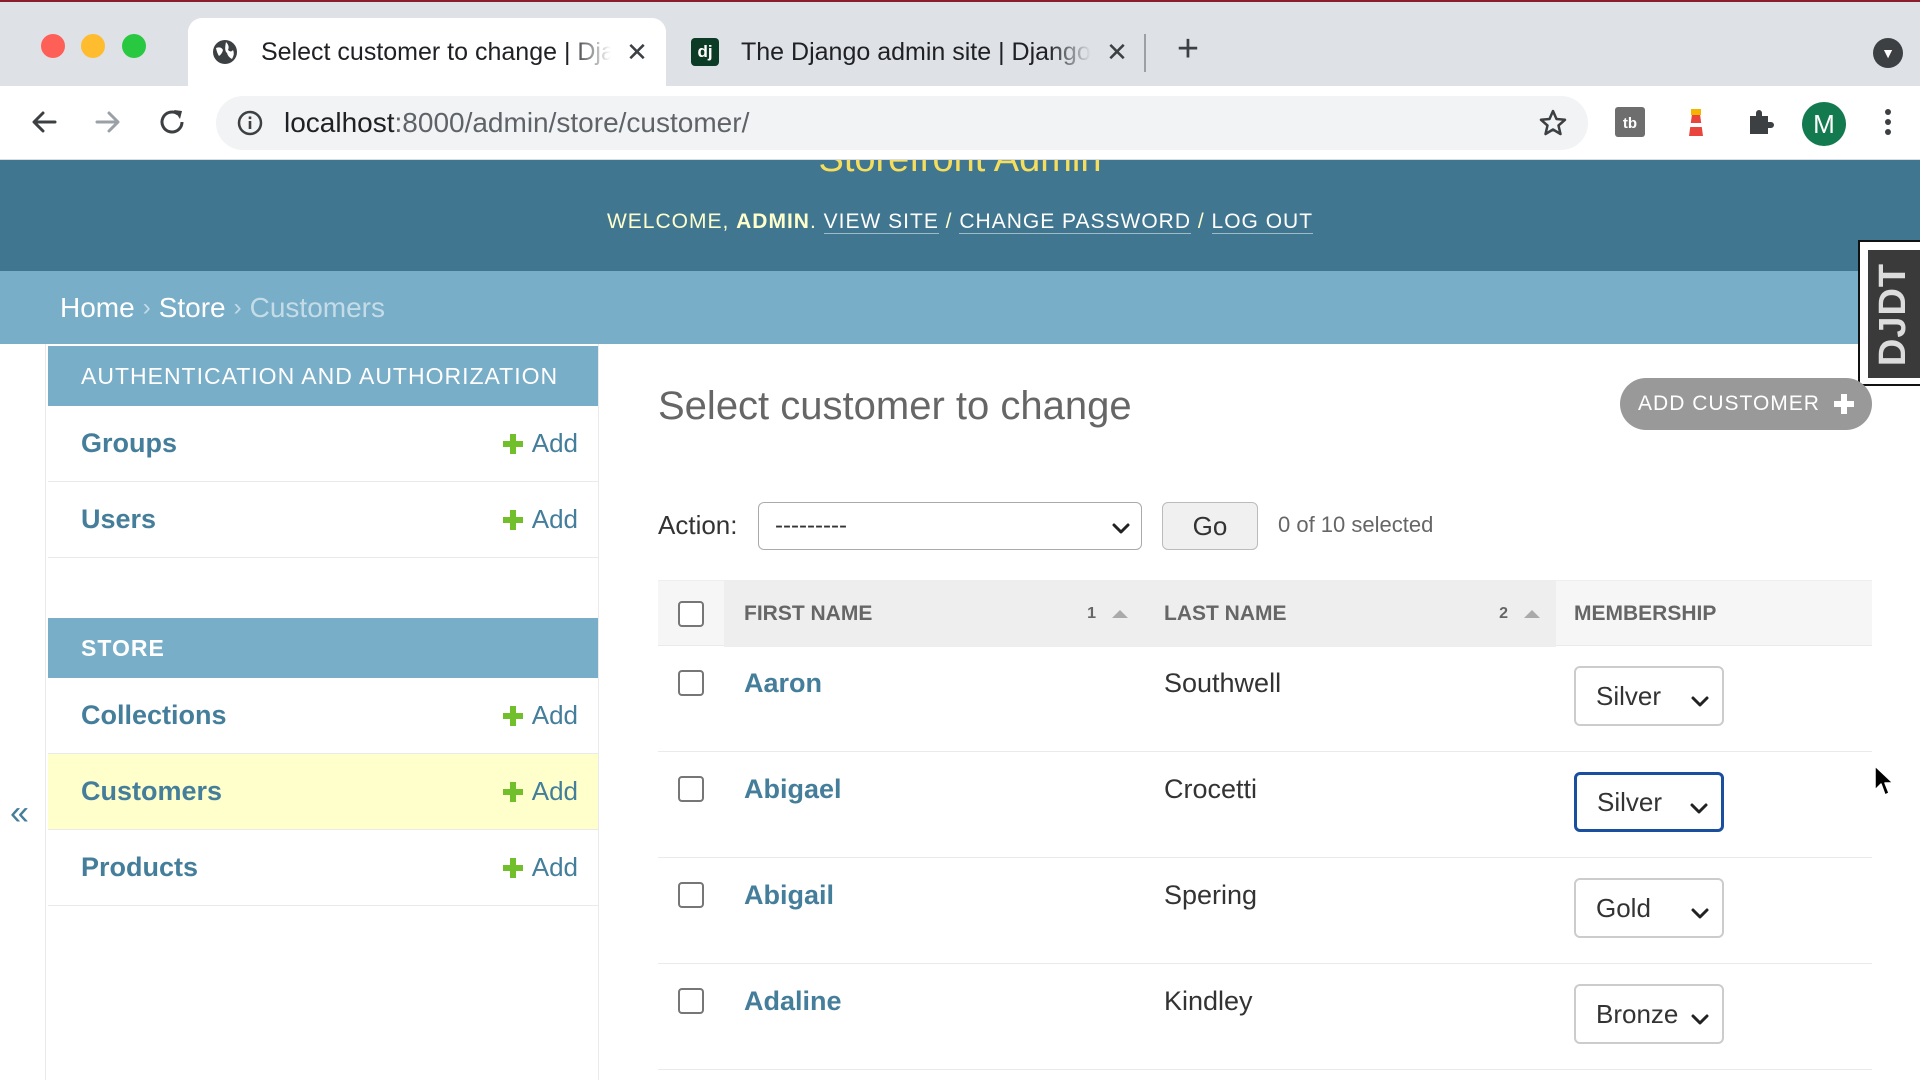 The image size is (1920, 1080). I want to click on column-label: Last name, so click(1225, 613).